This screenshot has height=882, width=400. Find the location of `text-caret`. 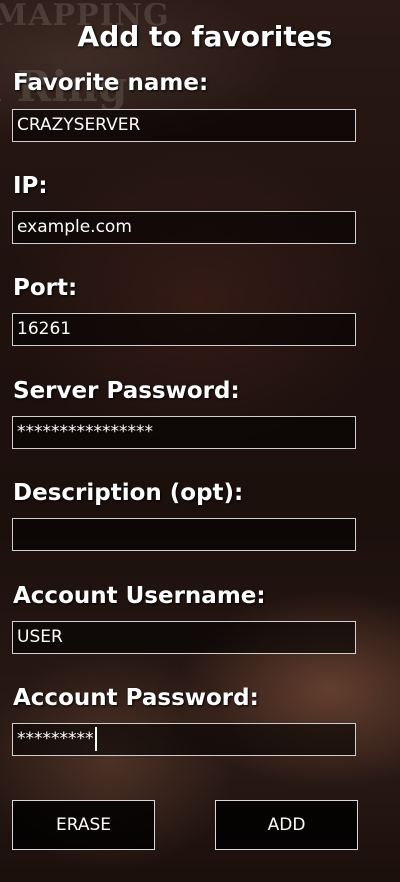

text-caret is located at coordinates (95, 739).